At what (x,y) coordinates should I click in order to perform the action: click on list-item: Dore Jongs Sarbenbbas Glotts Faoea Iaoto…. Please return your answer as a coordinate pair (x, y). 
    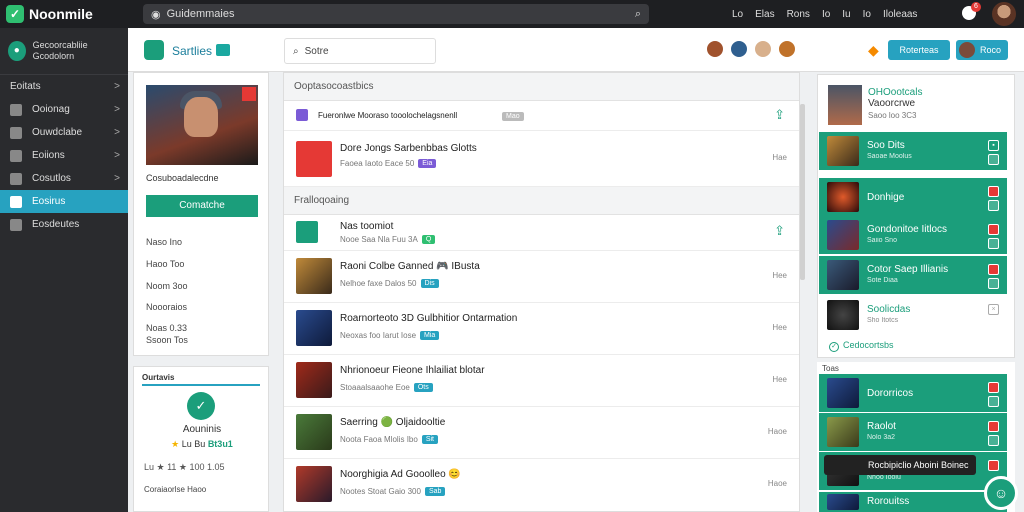
    Looking at the image, I should click on (541, 159).